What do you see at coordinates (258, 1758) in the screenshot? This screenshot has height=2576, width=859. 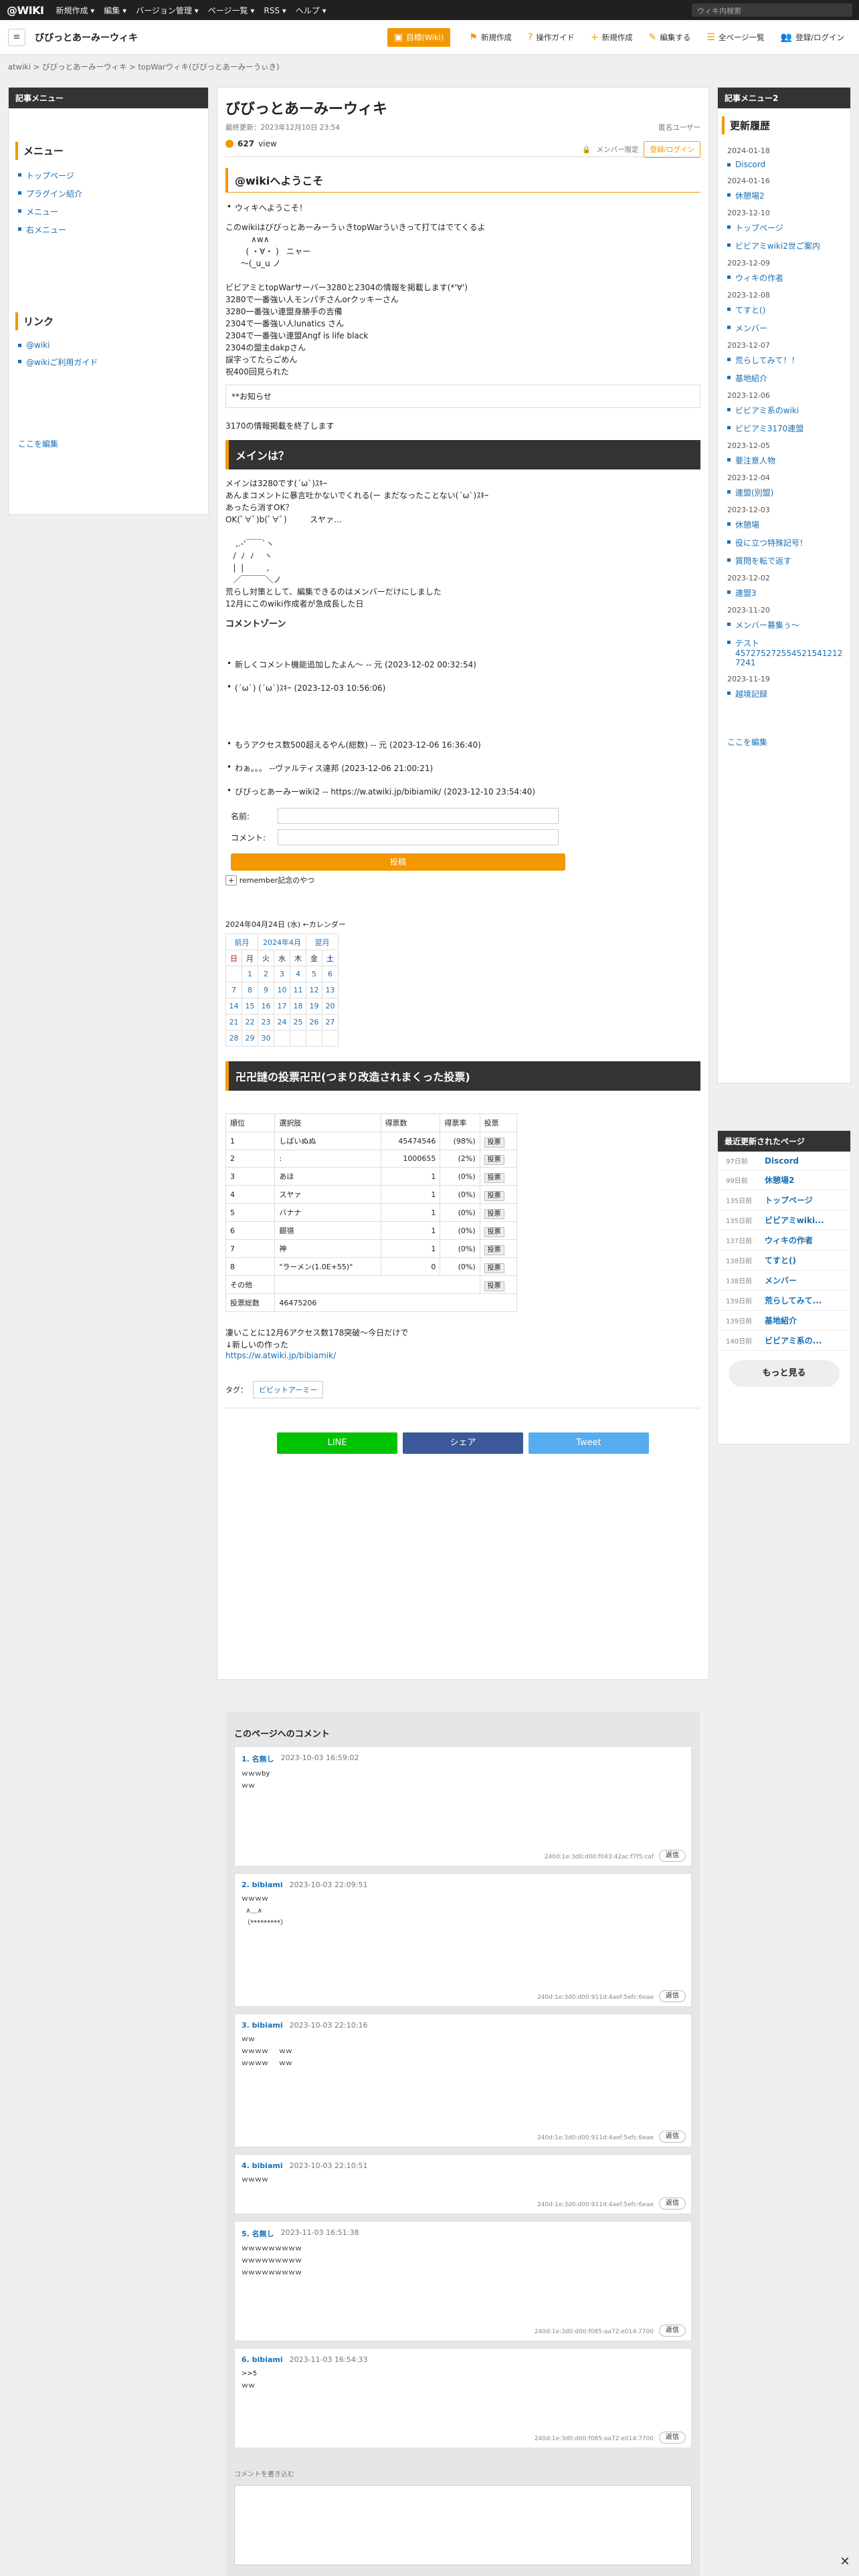 I see `comment-author: 1. 名無し` at bounding box center [258, 1758].